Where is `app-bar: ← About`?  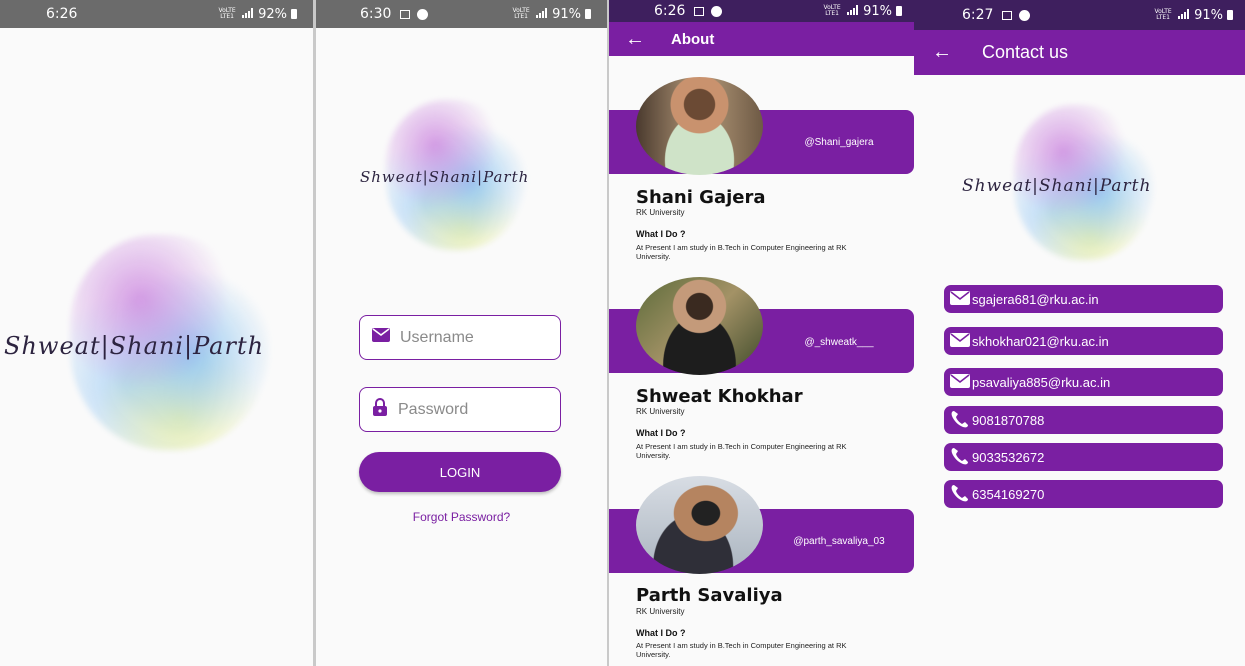 app-bar: ← About is located at coordinates (761, 39).